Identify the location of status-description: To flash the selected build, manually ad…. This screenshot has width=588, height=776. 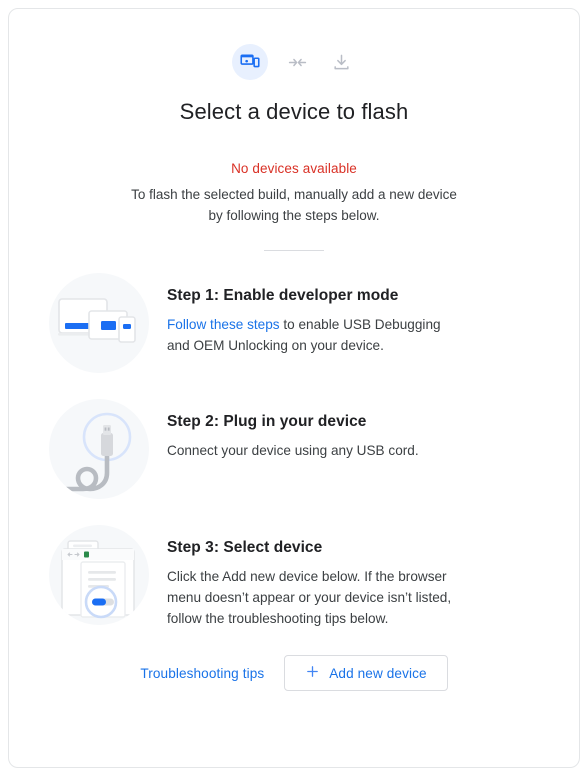
(294, 205).